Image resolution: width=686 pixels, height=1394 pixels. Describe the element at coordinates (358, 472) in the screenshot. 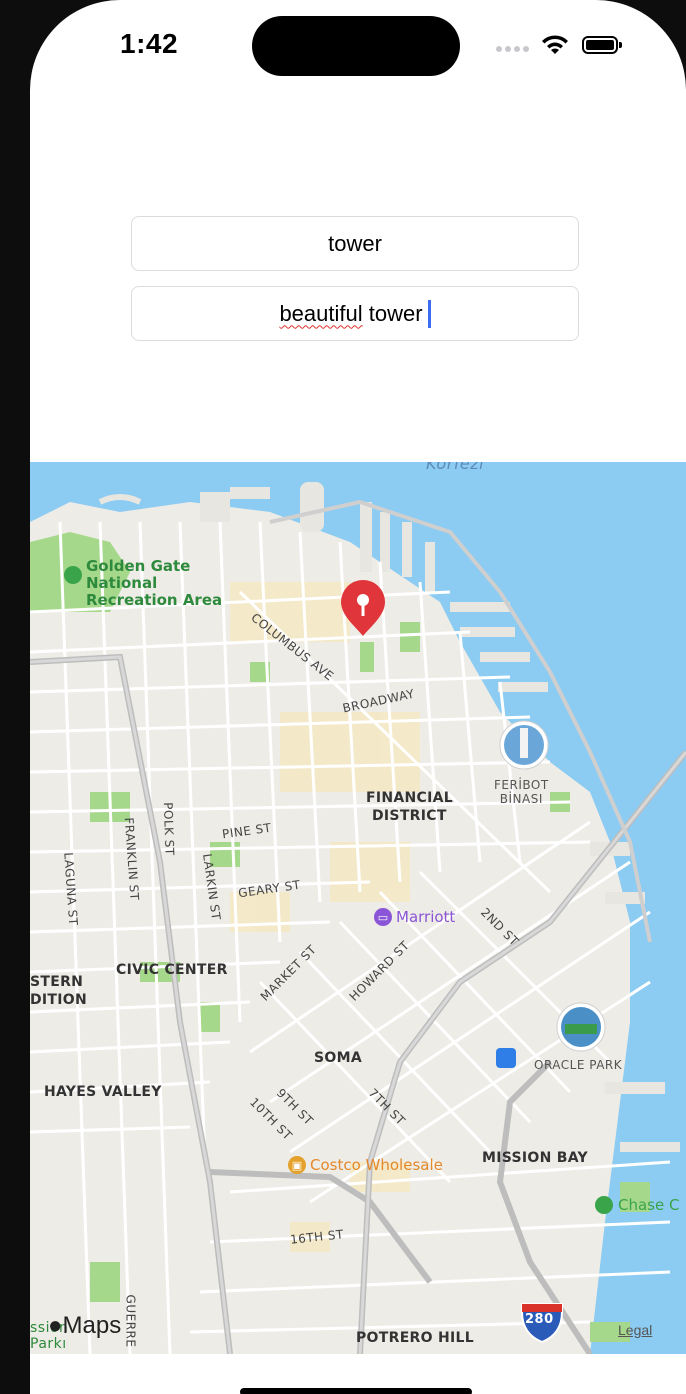

I see `bay-water-top` at that location.